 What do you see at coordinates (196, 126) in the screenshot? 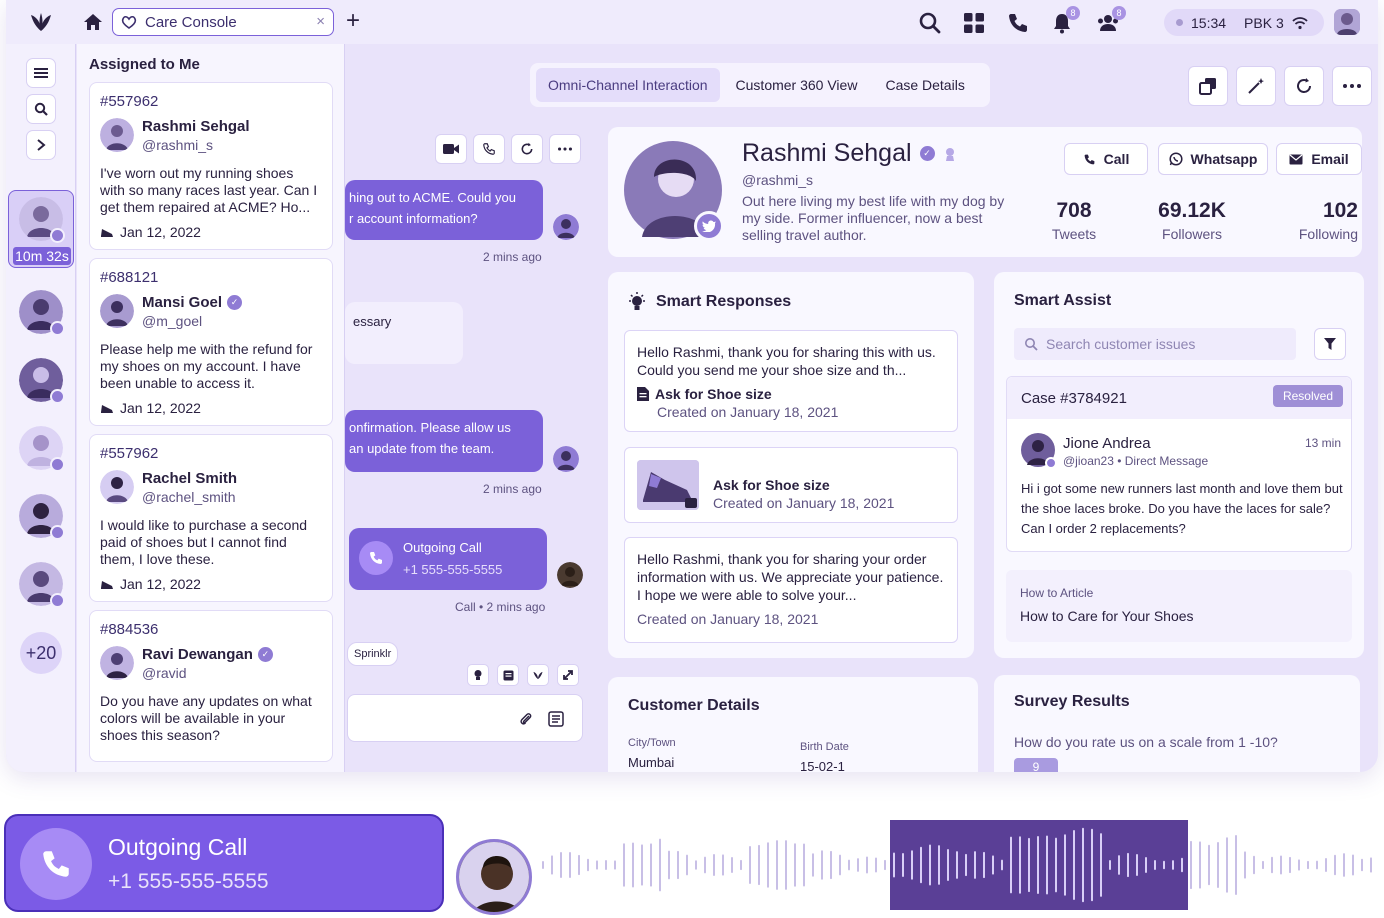
I see `customer-name: Rashmi Sehgal` at bounding box center [196, 126].